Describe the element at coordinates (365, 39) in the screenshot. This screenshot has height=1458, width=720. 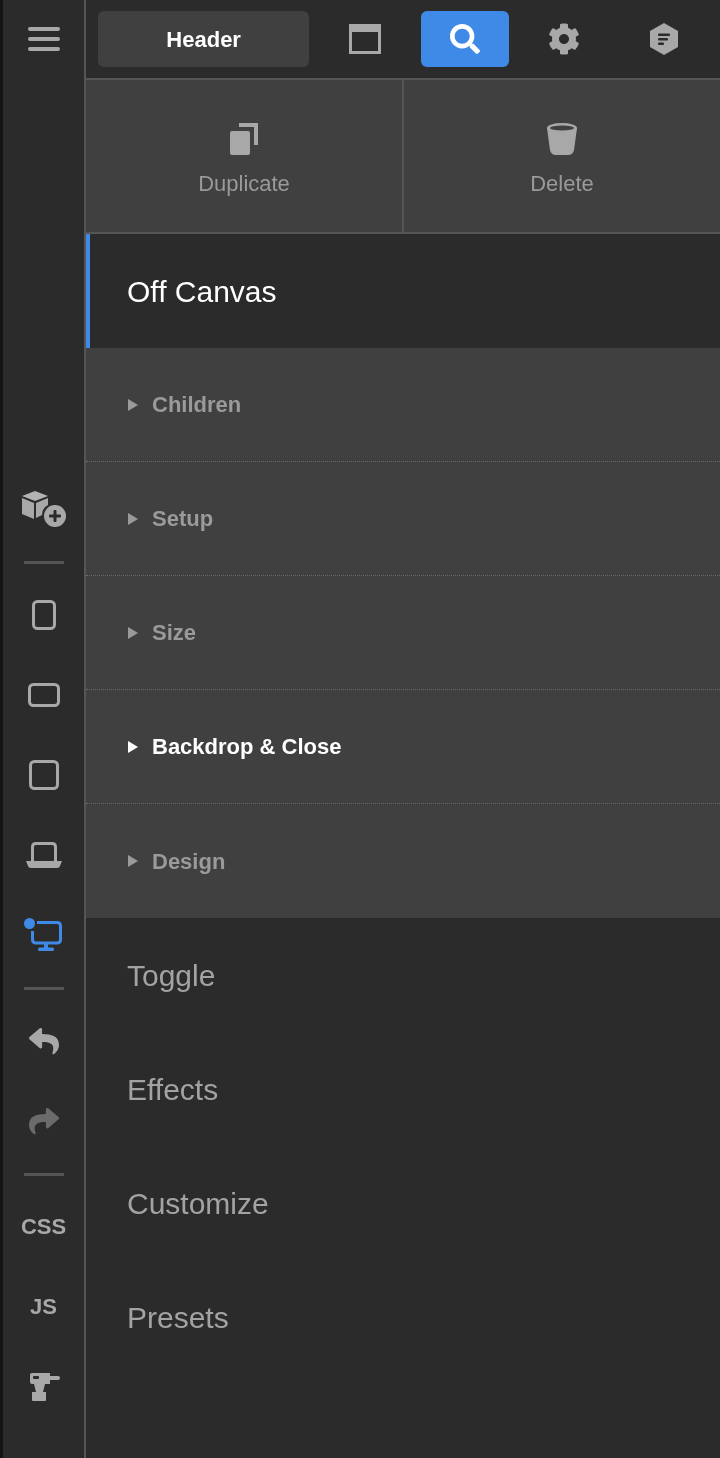
I see `window-icon` at that location.